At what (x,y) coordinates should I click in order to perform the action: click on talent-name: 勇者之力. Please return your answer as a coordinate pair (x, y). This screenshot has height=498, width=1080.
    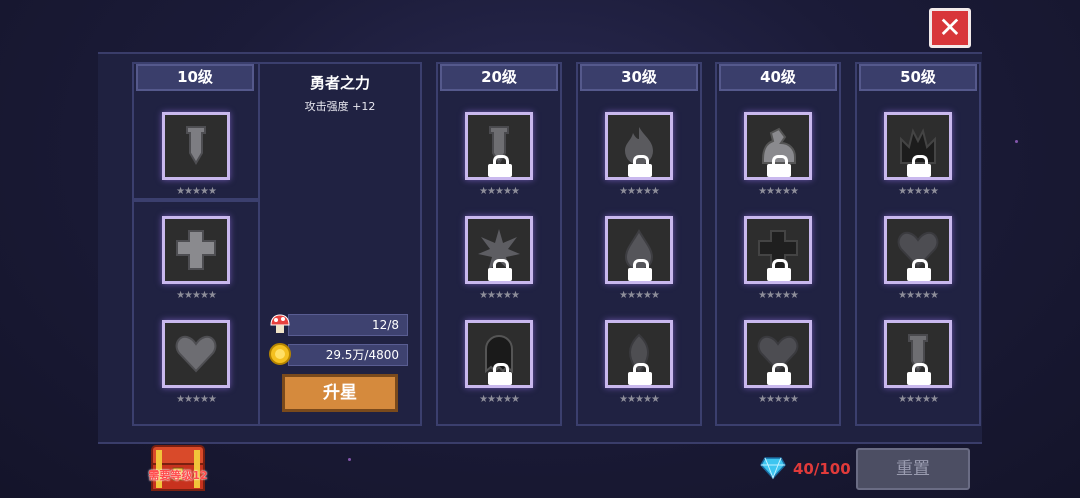
    Looking at the image, I should click on (339, 83).